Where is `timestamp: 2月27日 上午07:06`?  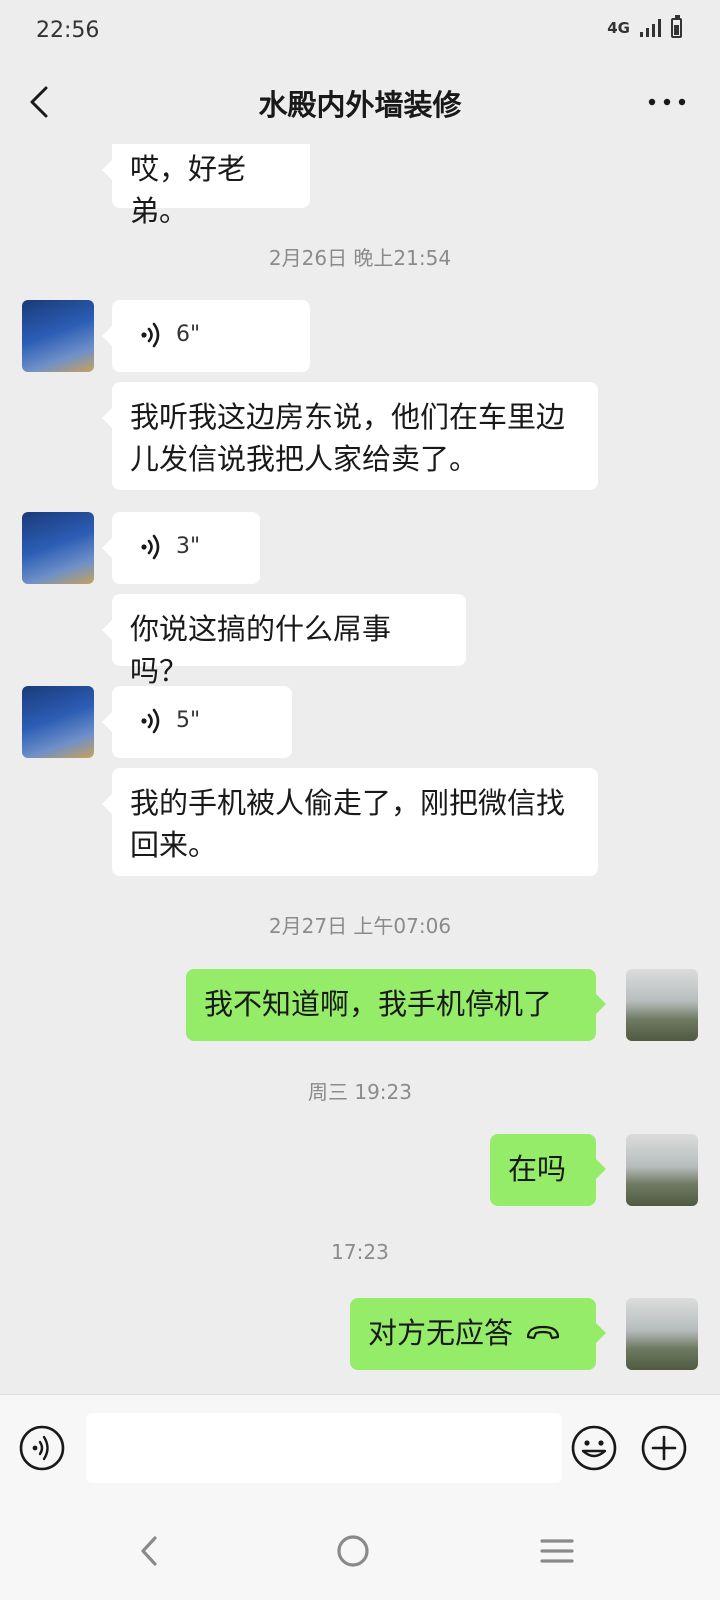
timestamp: 2月27日 上午07:06 is located at coordinates (360, 926).